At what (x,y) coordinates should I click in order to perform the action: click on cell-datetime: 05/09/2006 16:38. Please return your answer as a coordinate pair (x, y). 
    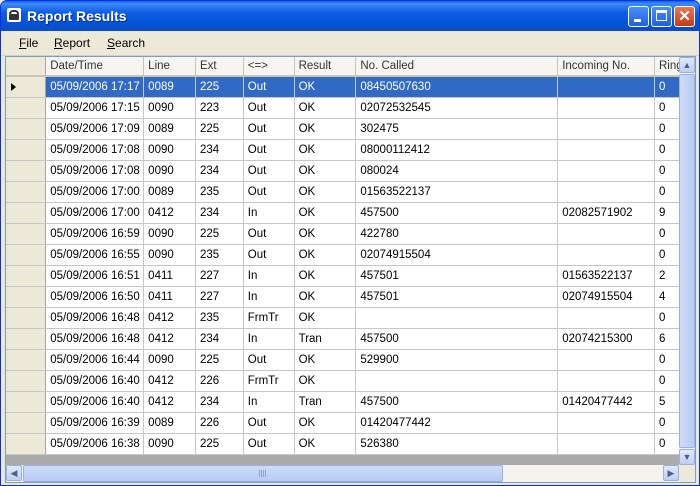
    Looking at the image, I should click on (95, 444).